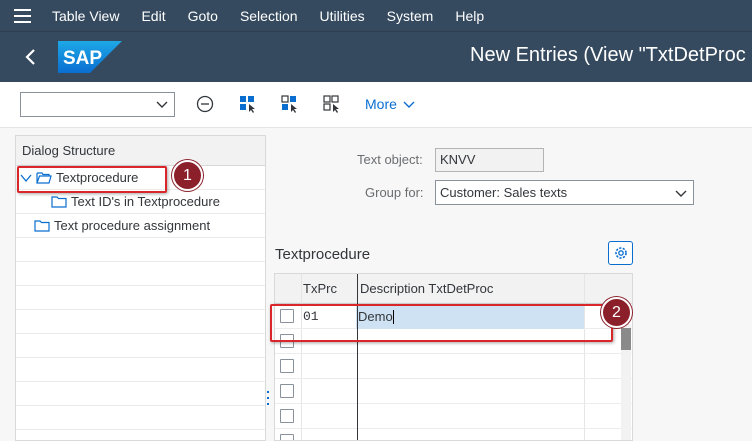 This screenshot has height=441, width=752. Describe the element at coordinates (323, 254) in the screenshot. I see `section-title: Textprocedure` at that location.